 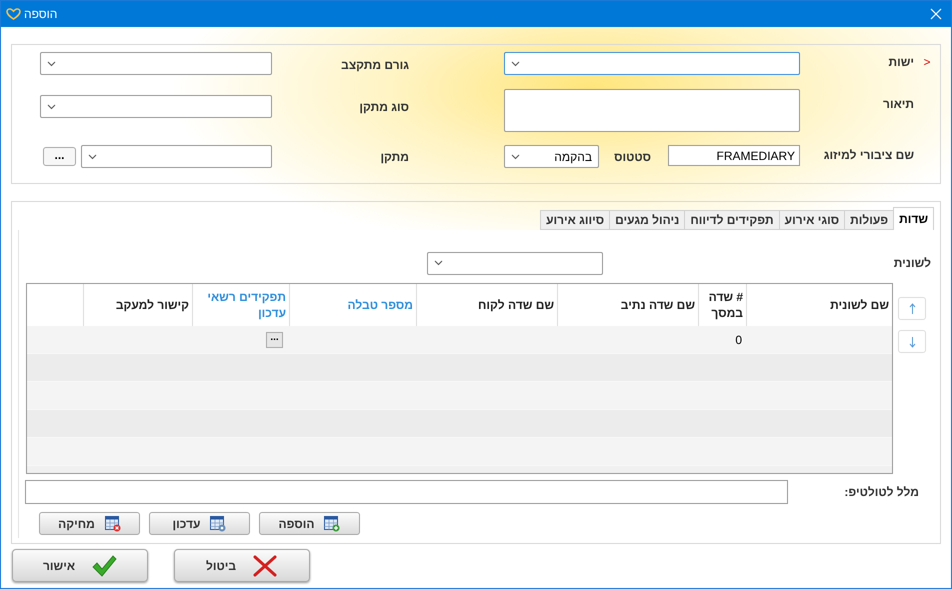 I want to click on close-icon, so click(x=936, y=14).